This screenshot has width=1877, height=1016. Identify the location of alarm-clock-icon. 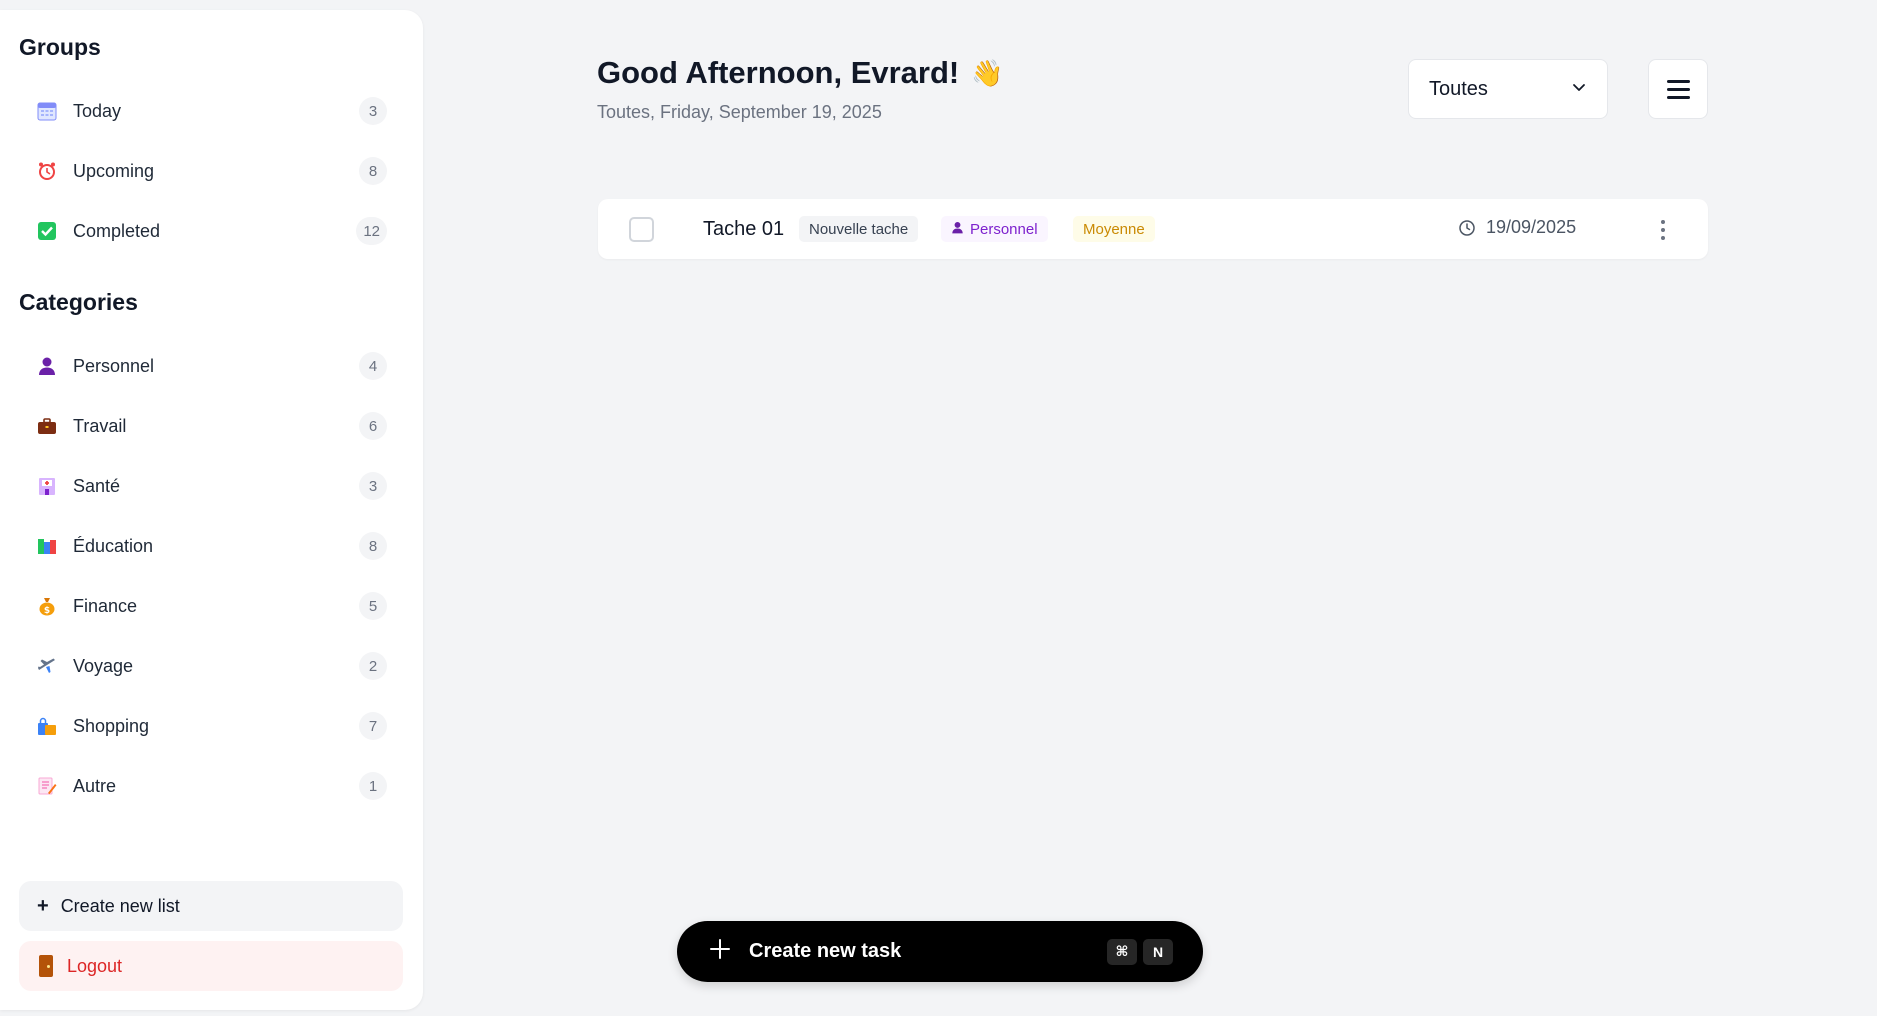
(47, 171).